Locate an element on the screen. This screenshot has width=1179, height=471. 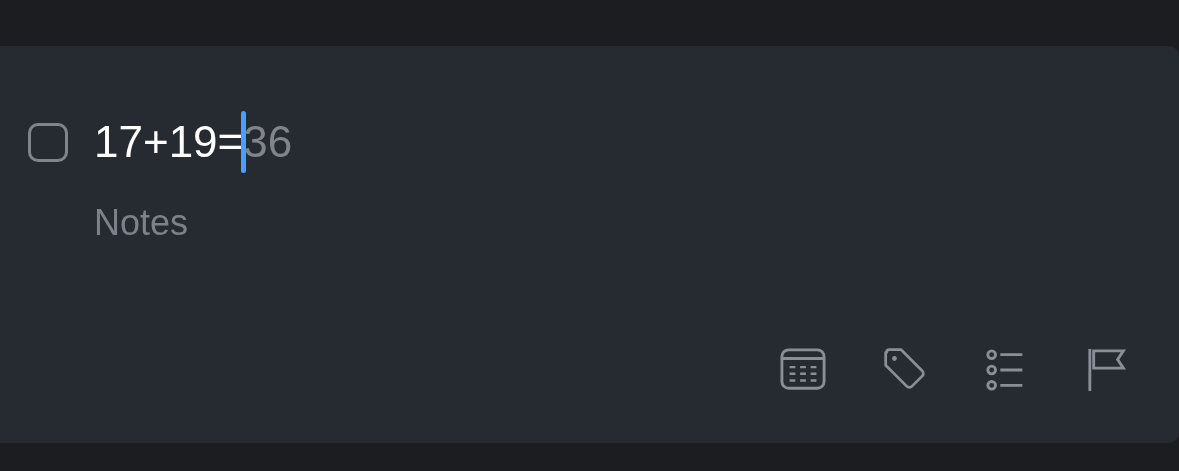
checkbox is located at coordinates (48, 142).